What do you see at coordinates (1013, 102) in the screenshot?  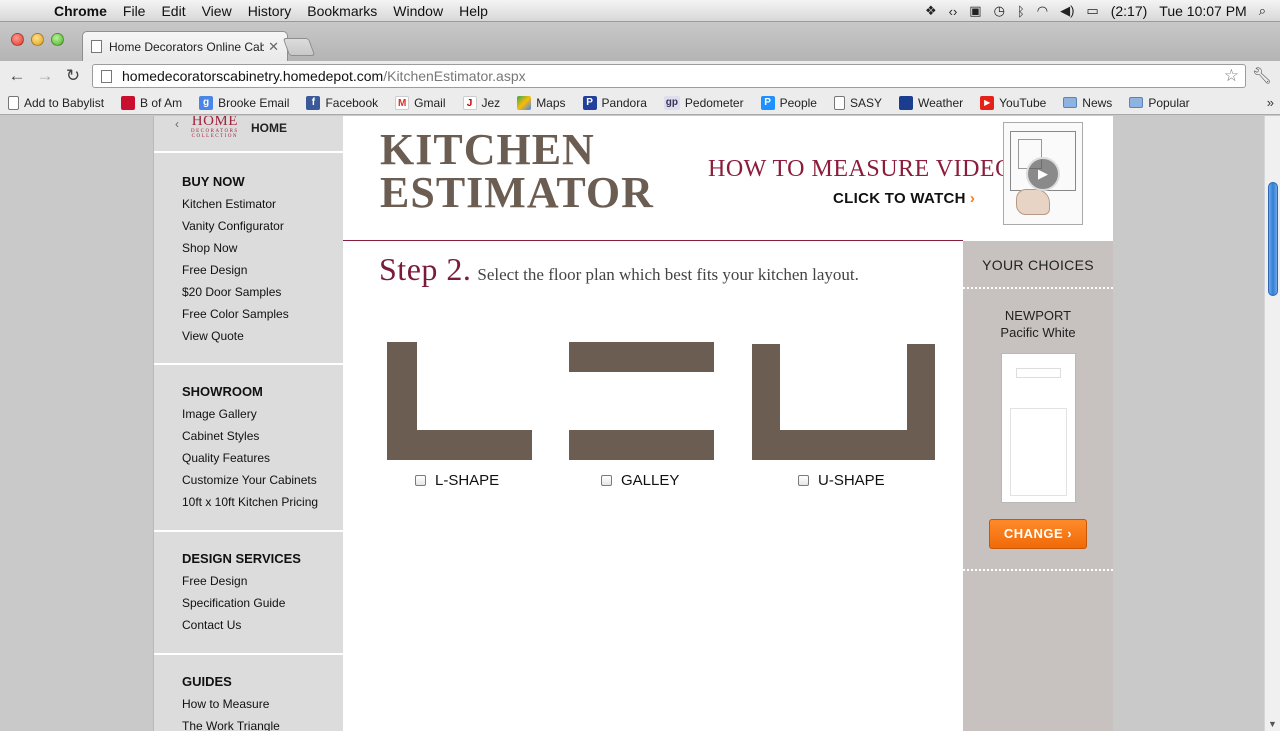 I see `bookmark-youtube: ▶ YouTube` at bounding box center [1013, 102].